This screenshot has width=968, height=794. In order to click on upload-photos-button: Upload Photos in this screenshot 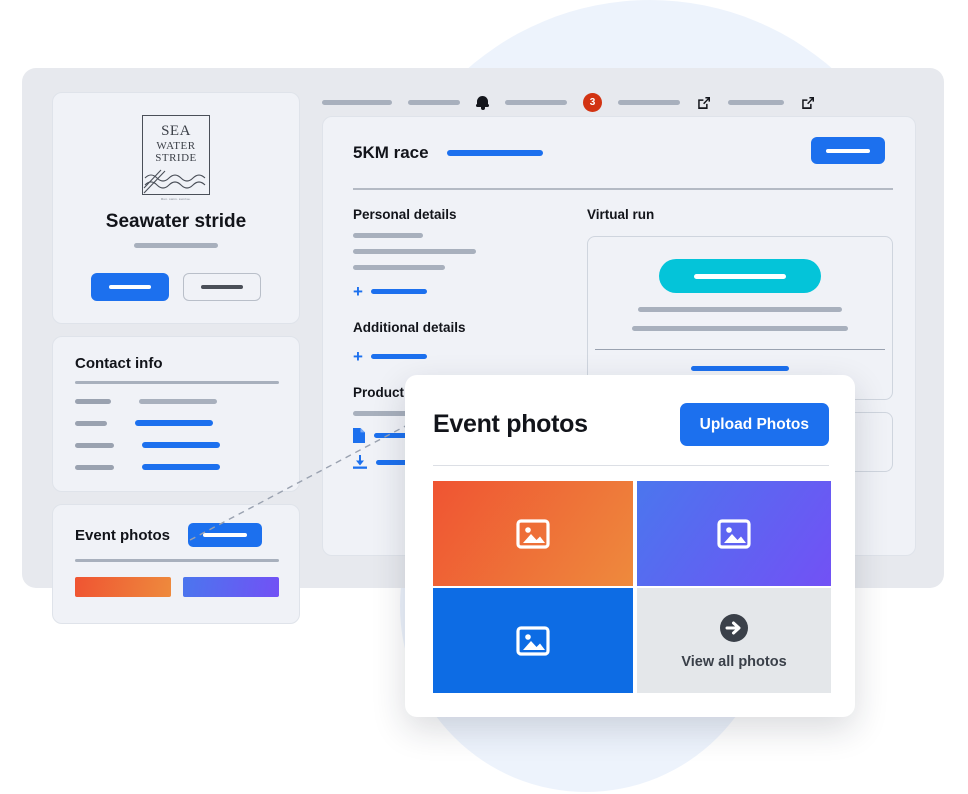, I will do `click(754, 424)`.